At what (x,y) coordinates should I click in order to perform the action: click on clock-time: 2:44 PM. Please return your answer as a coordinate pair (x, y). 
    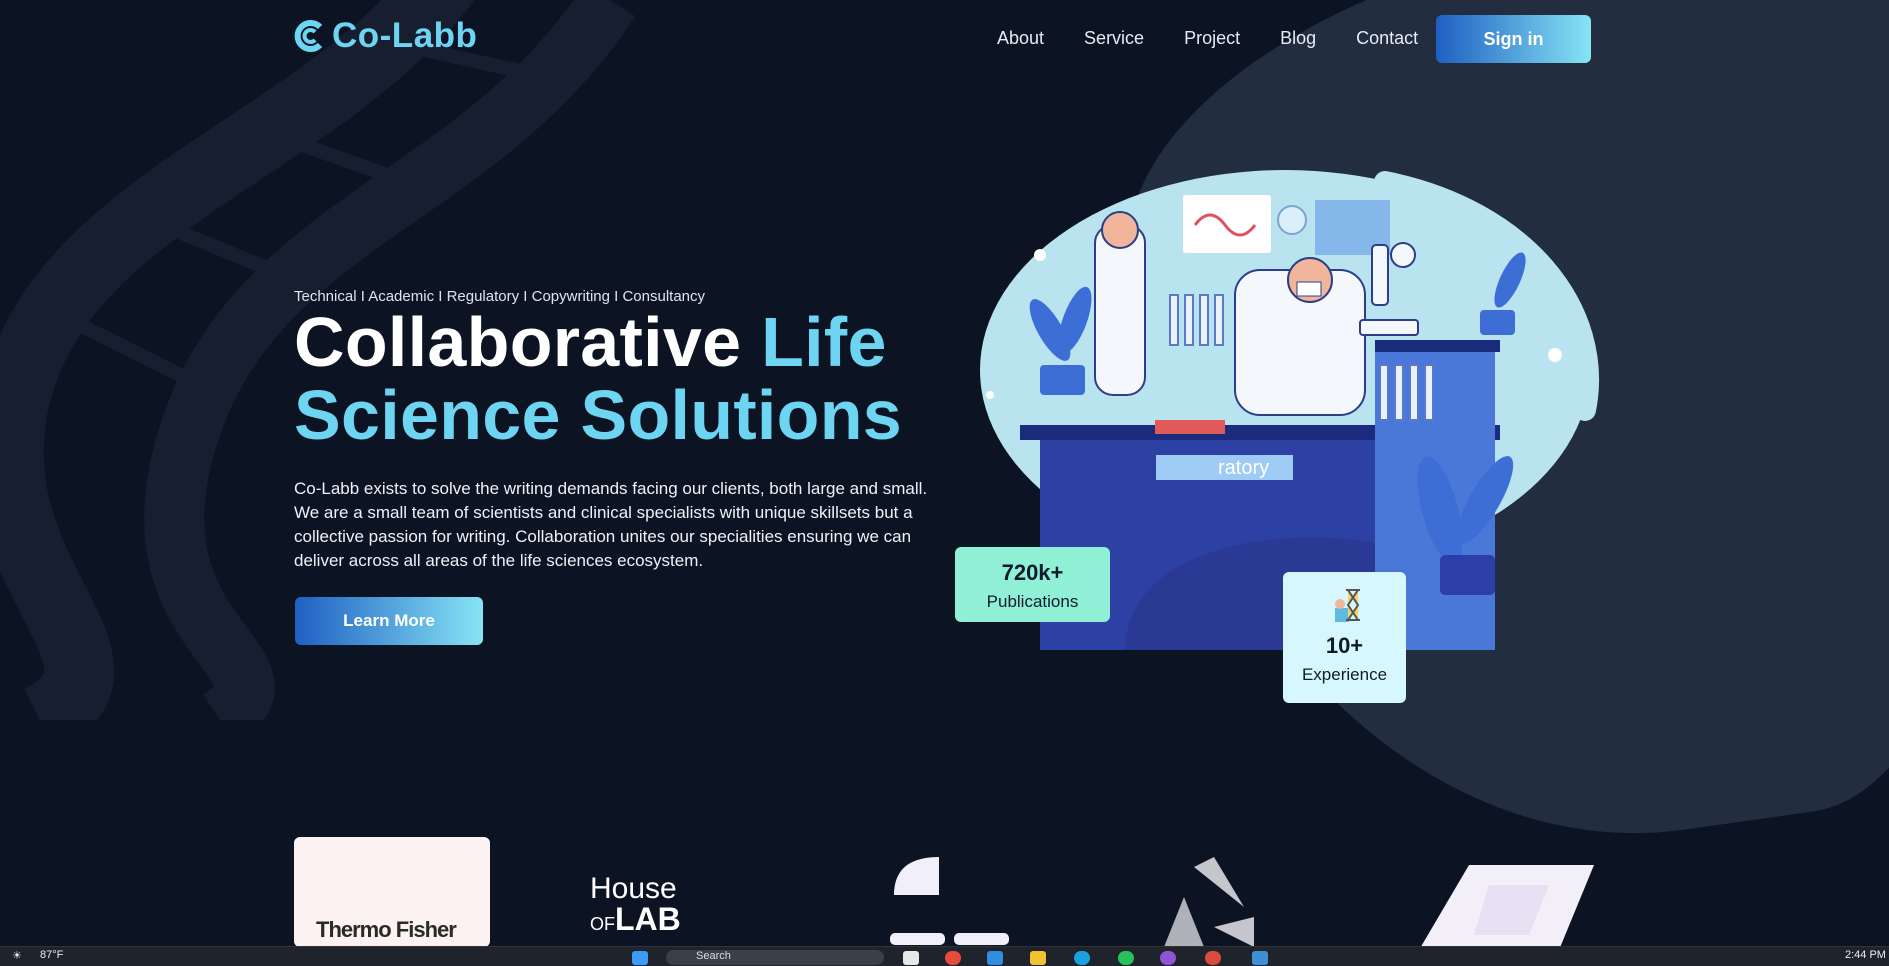
    Looking at the image, I should click on (1865, 955).